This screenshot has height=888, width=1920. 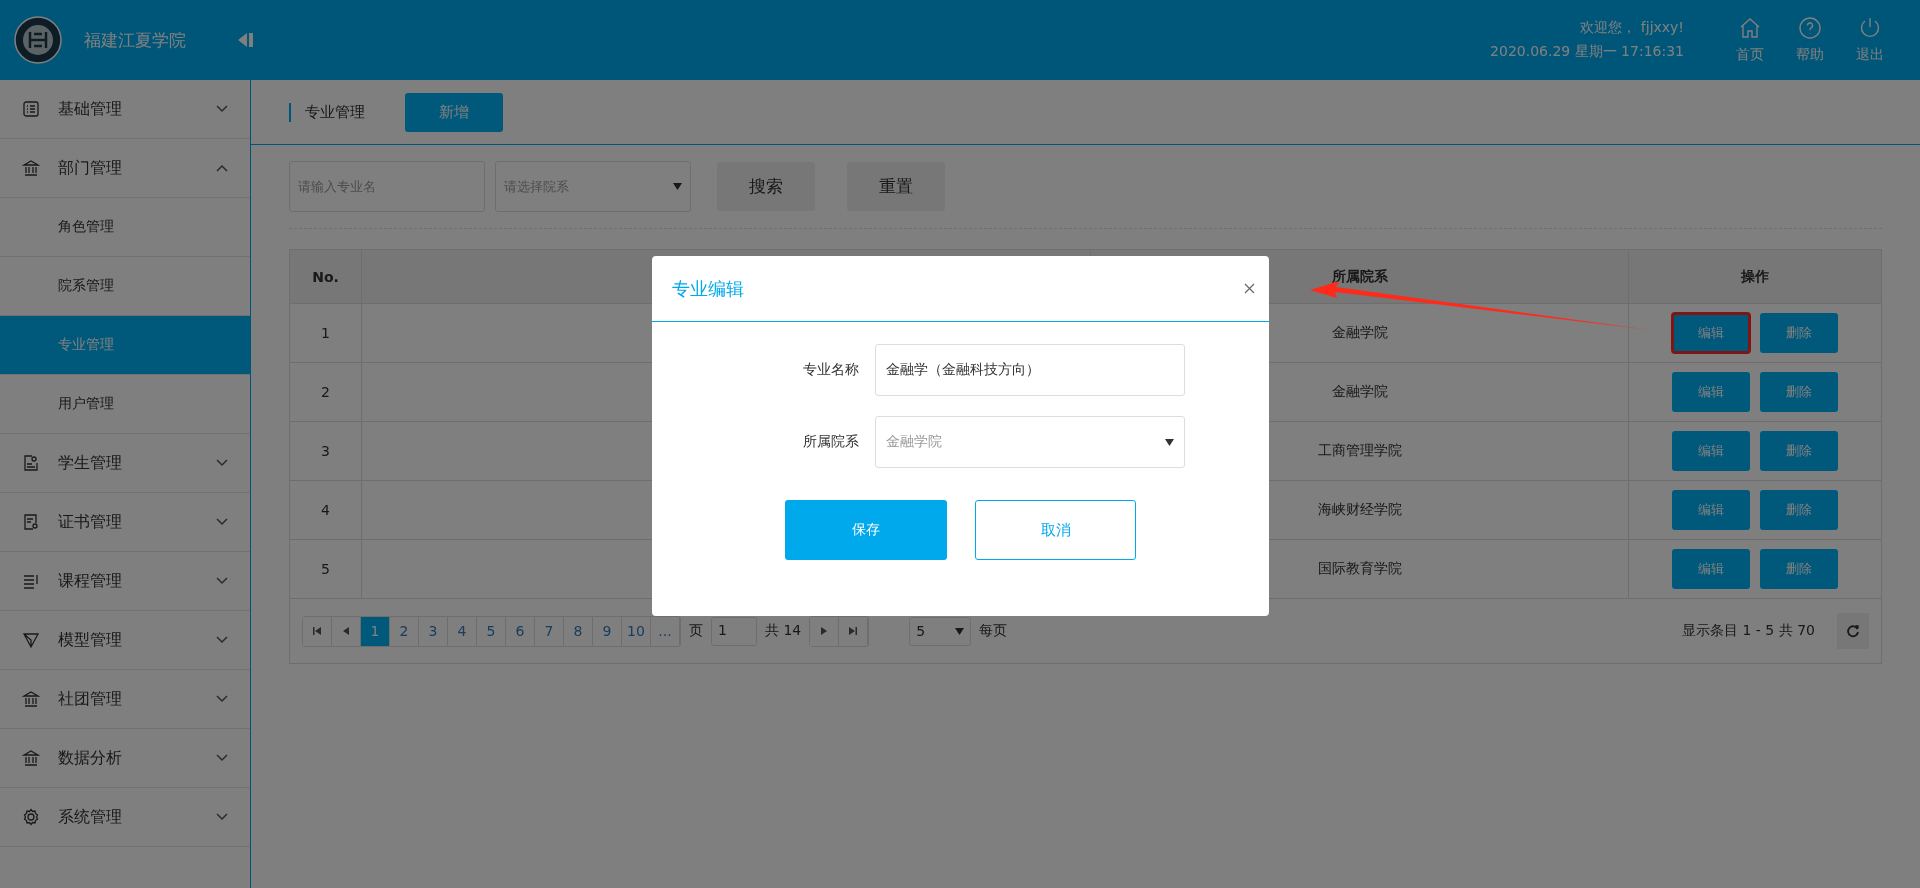 I want to click on sidebar-label: 系统管理, so click(x=90, y=817).